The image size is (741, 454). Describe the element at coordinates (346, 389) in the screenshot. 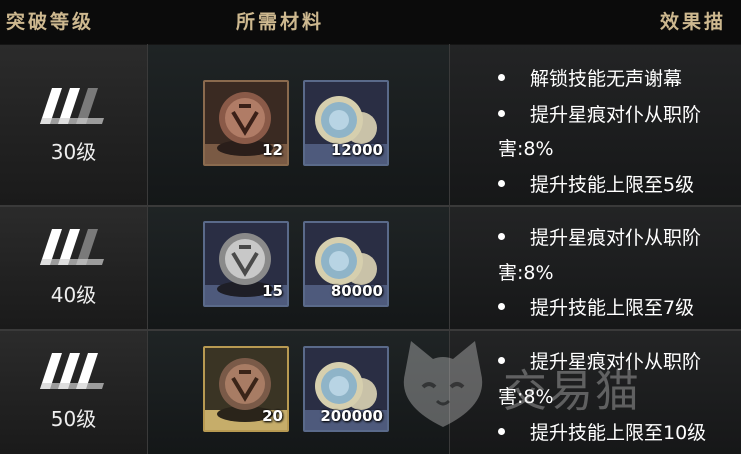

I see `material-slot: 200000` at that location.